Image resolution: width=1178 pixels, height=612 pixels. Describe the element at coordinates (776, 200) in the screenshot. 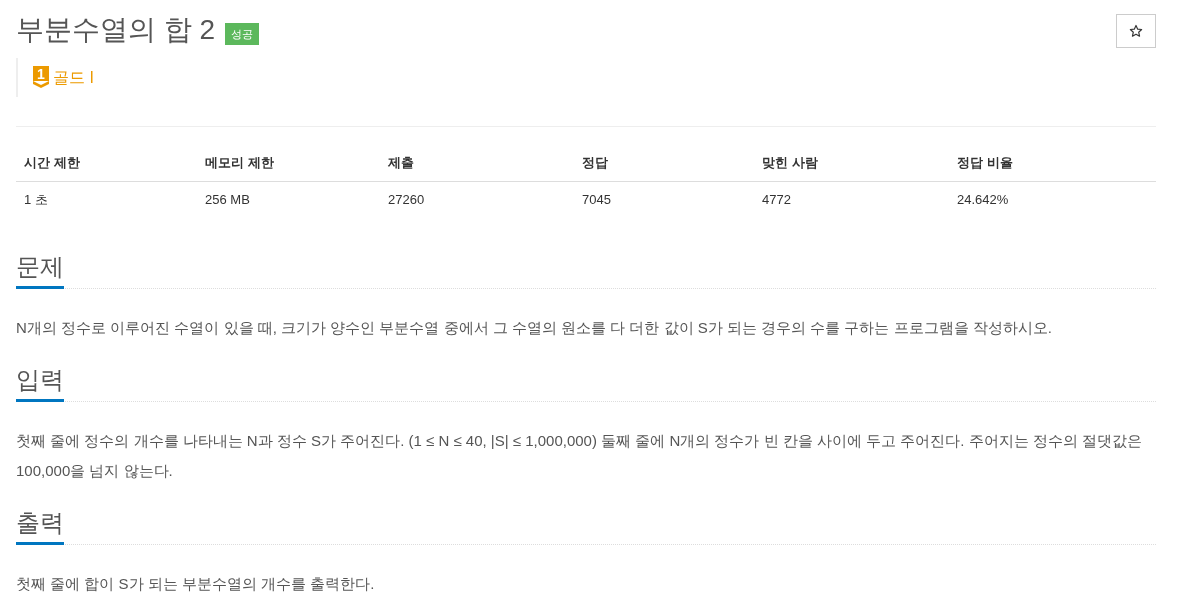

I see `table-cell-text: 4772` at that location.